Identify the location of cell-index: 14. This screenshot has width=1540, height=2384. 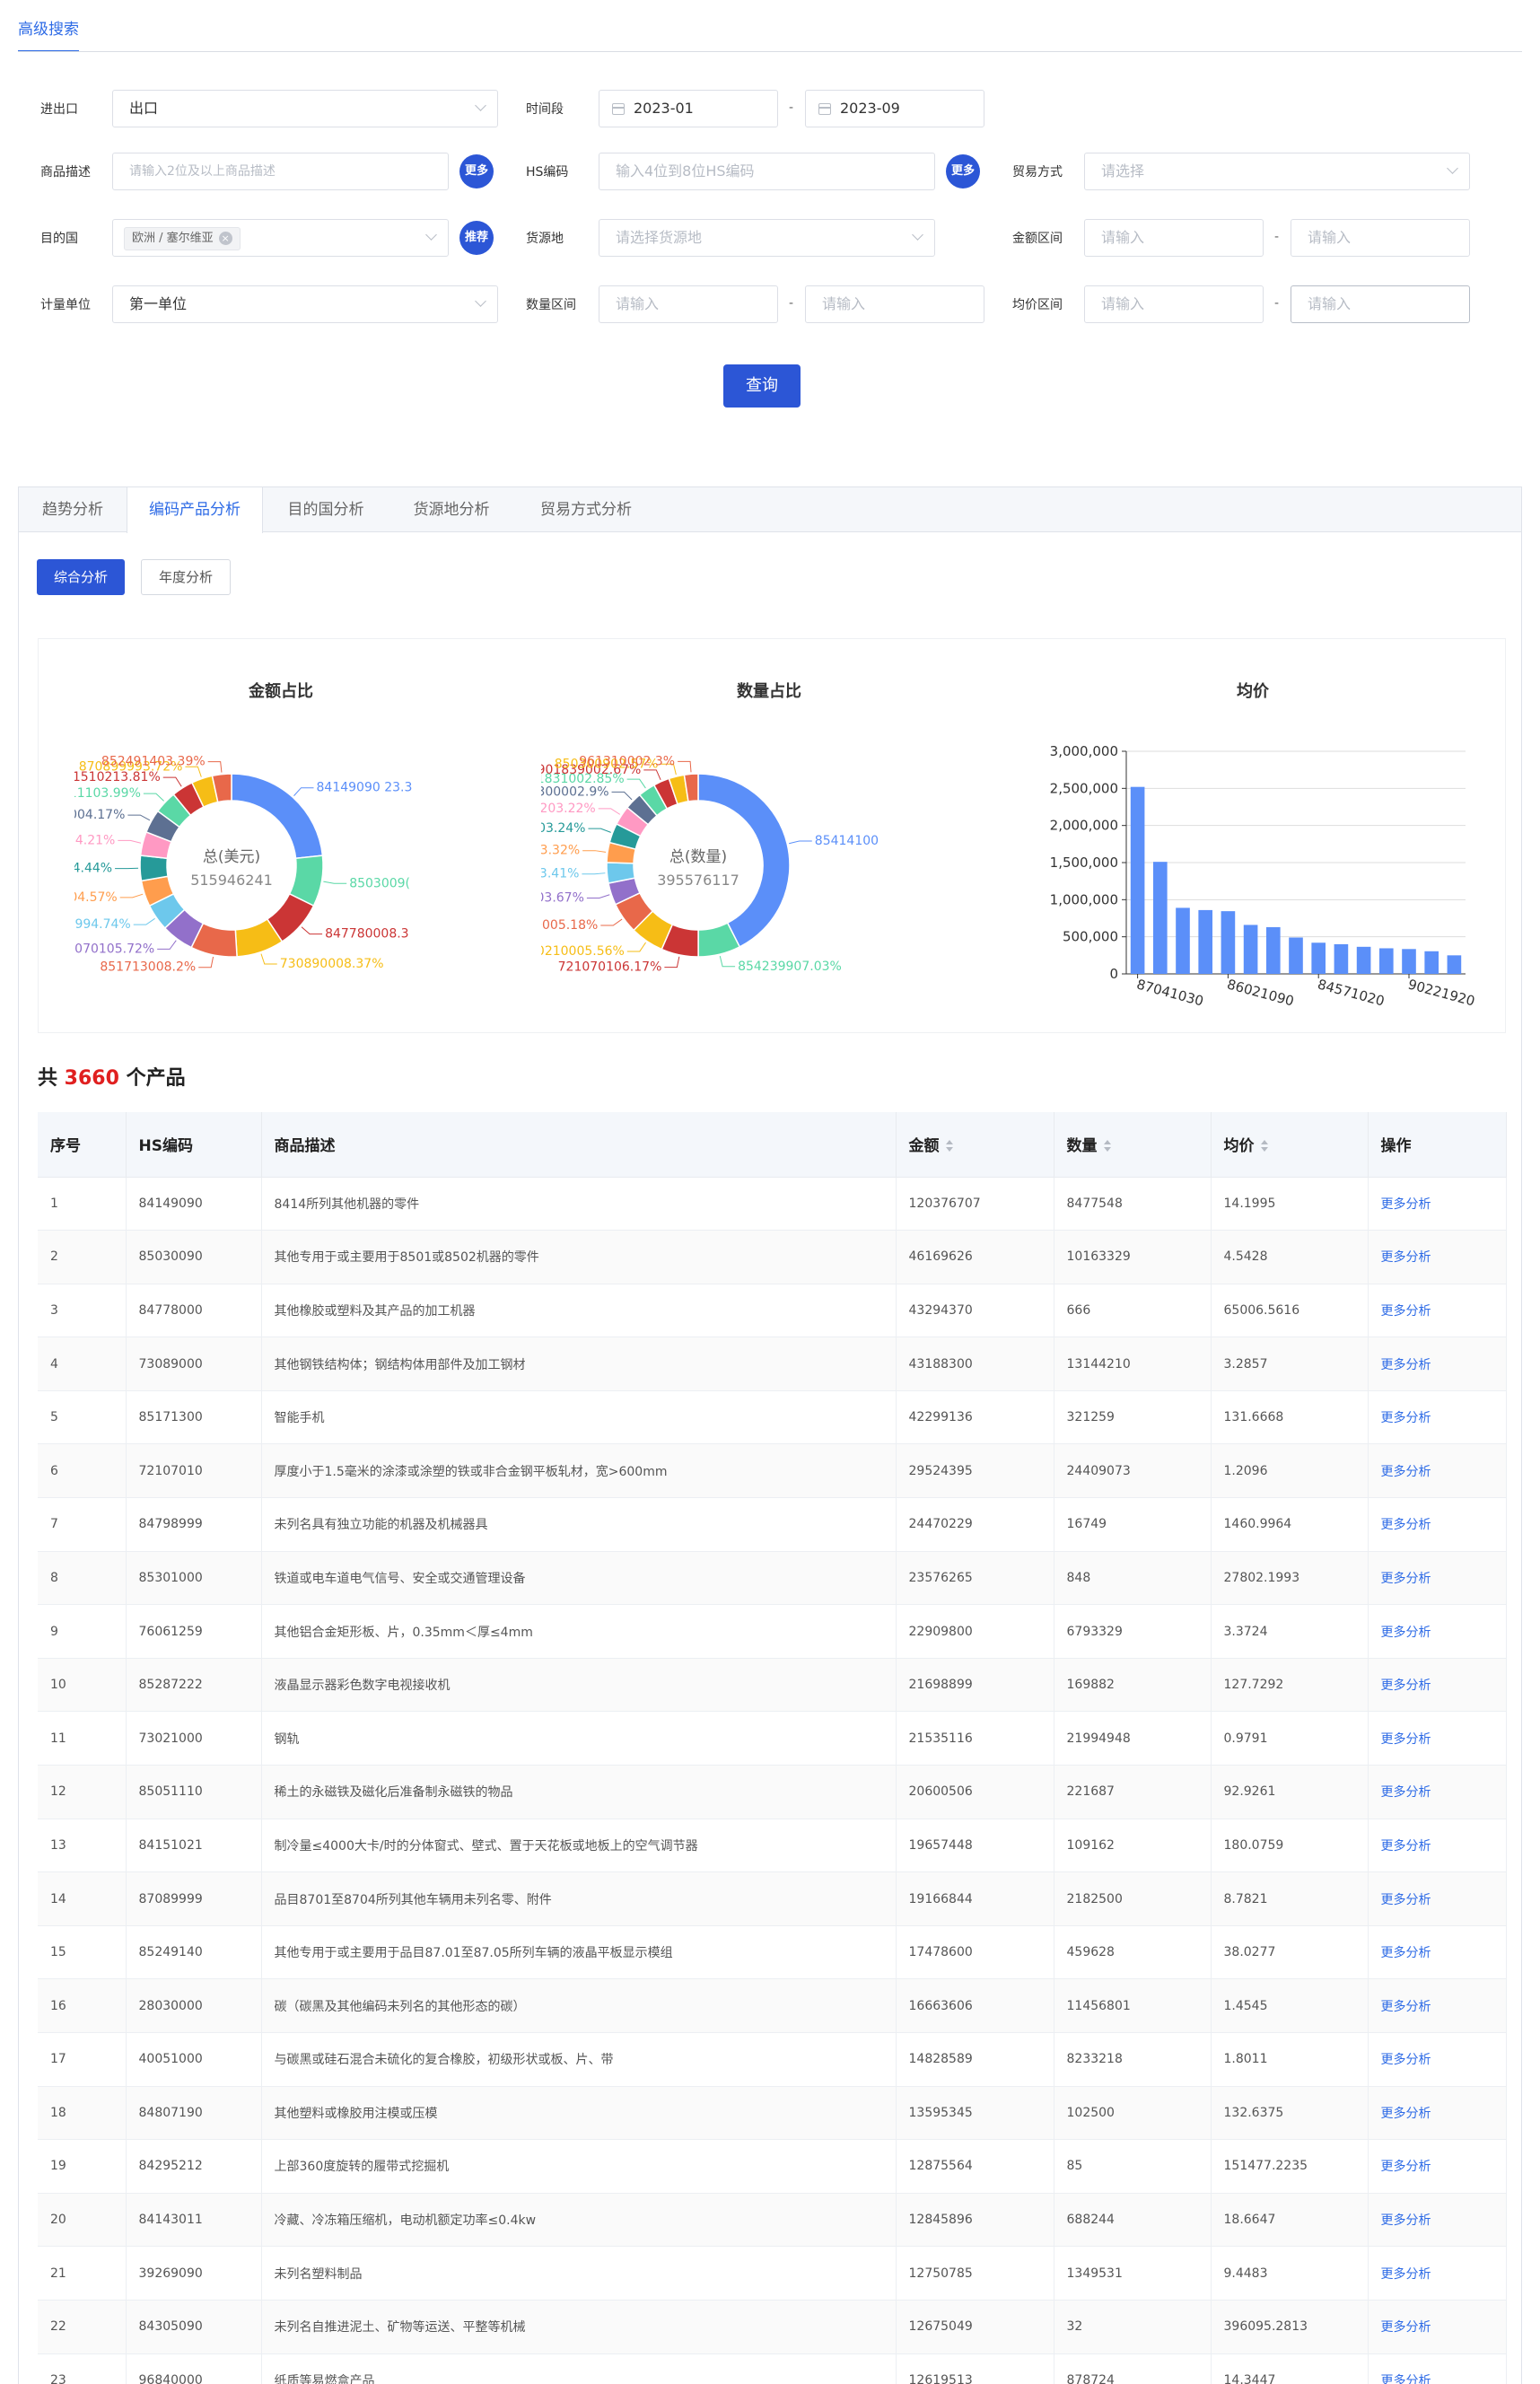
(82, 1898).